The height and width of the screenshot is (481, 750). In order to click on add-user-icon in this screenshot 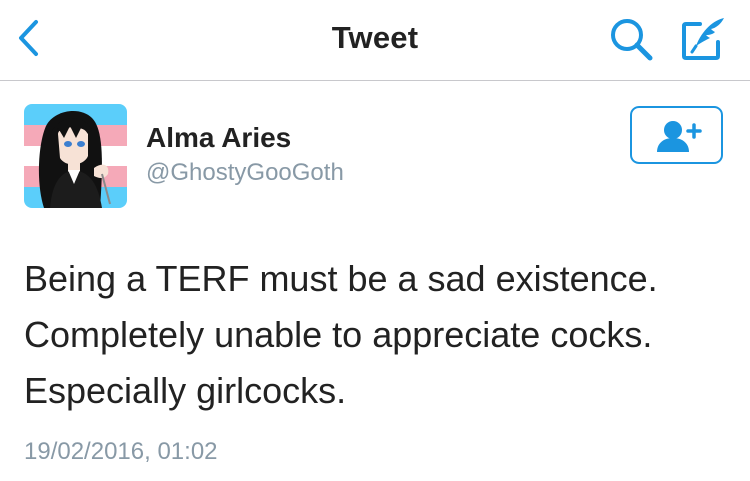, I will do `click(679, 136)`.